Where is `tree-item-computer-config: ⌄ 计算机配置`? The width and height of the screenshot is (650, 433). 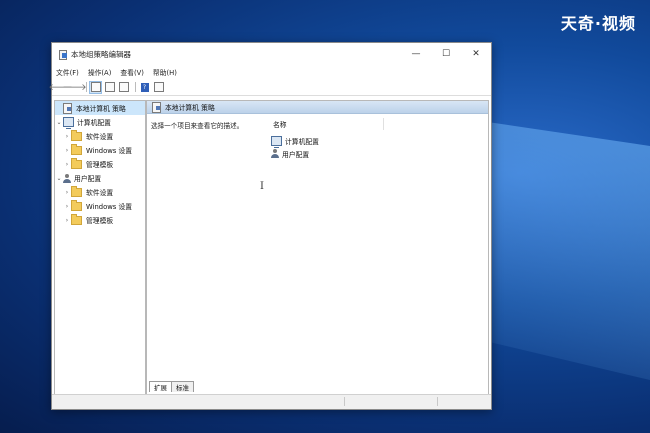 tree-item-computer-config: ⌄ 计算机配置 is located at coordinates (100, 122).